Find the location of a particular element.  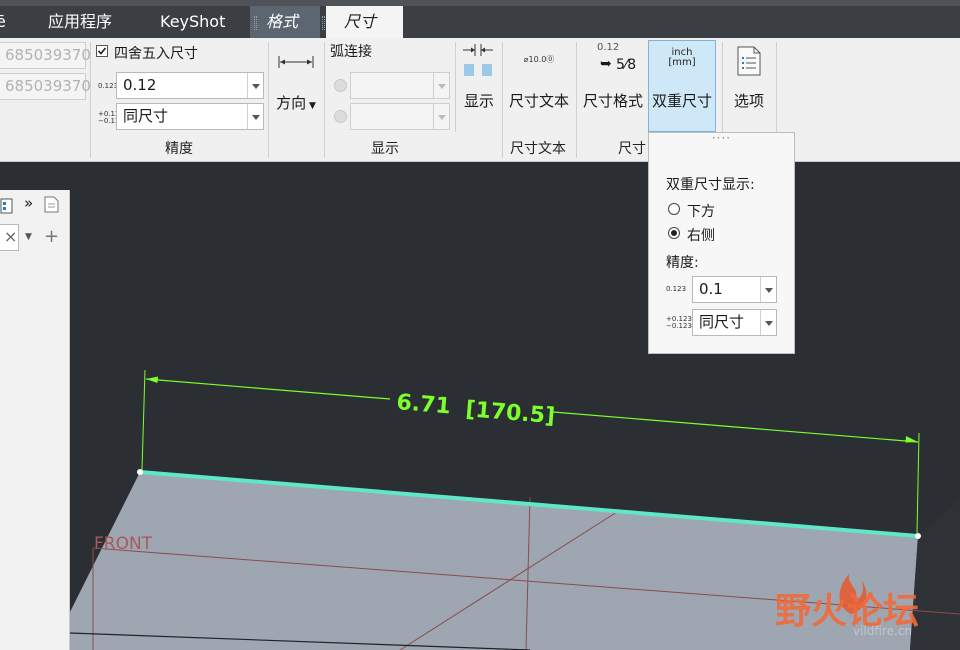

arrow-icon: ➥ is located at coordinates (606, 64).